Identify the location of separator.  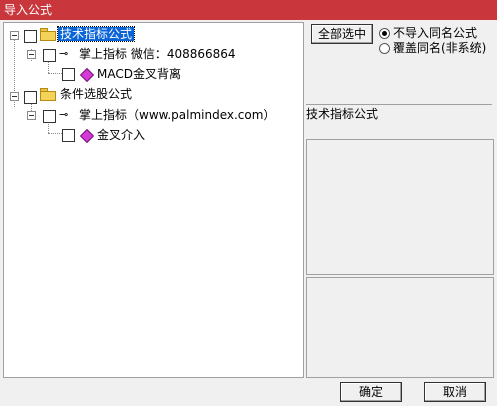
(399, 104).